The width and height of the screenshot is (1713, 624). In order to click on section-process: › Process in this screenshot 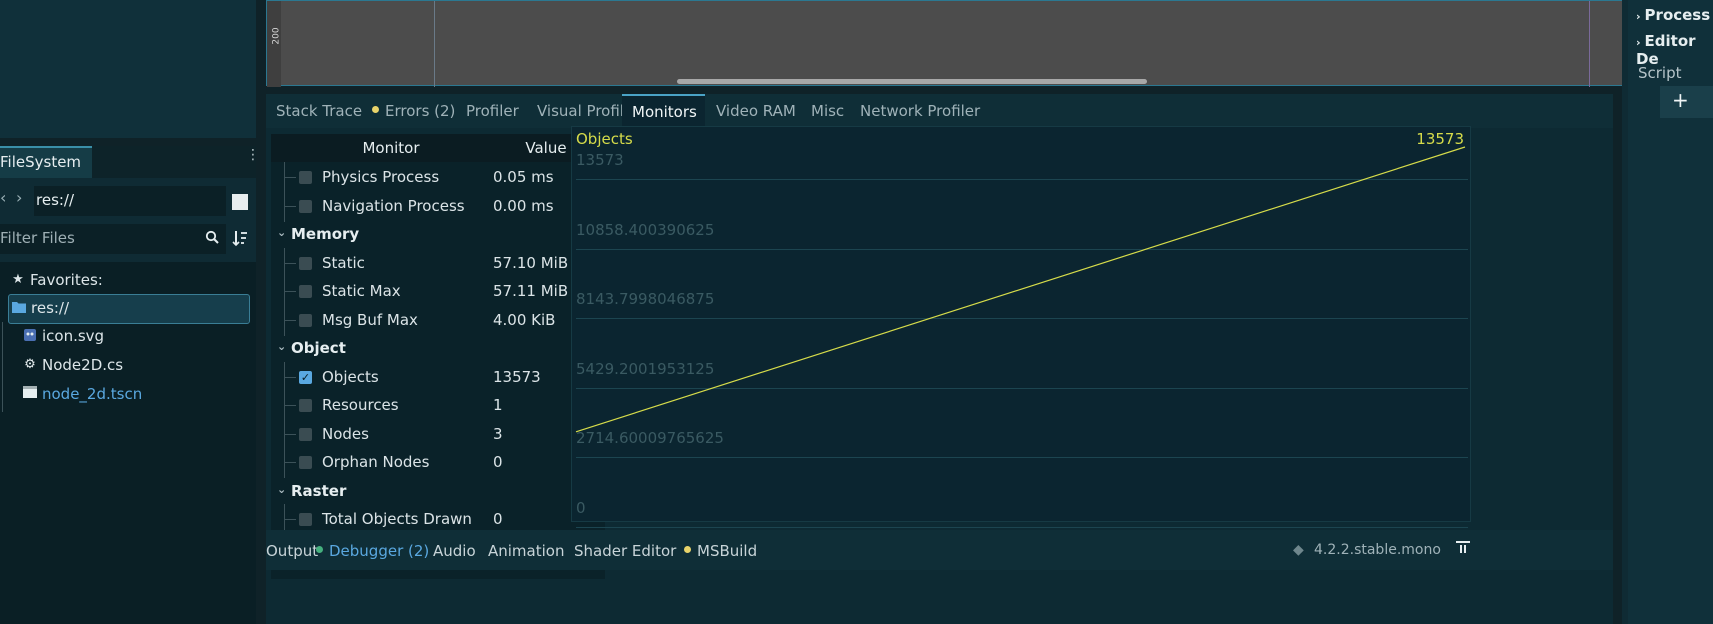, I will do `click(1673, 15)`.